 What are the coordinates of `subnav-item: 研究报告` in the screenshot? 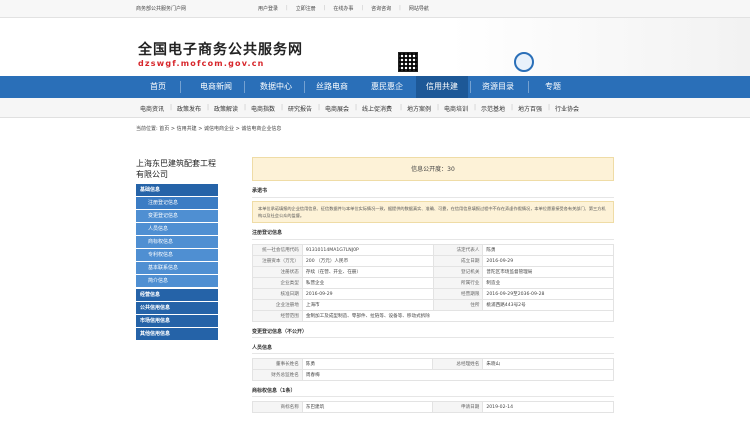 It's located at (300, 108).